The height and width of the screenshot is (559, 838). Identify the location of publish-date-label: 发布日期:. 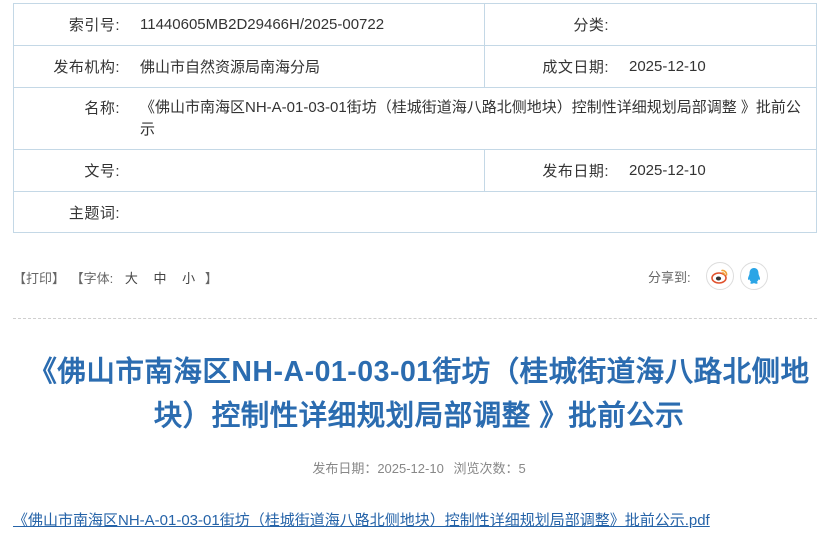
(575, 171).